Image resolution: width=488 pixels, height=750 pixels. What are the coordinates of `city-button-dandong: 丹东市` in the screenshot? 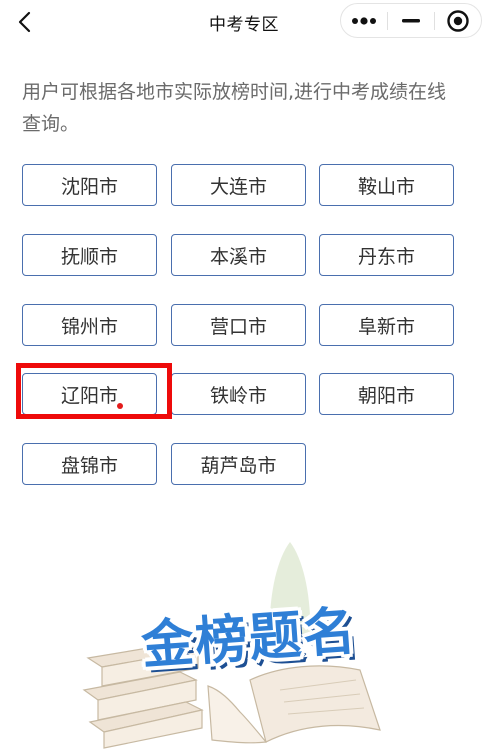 It's located at (386, 255).